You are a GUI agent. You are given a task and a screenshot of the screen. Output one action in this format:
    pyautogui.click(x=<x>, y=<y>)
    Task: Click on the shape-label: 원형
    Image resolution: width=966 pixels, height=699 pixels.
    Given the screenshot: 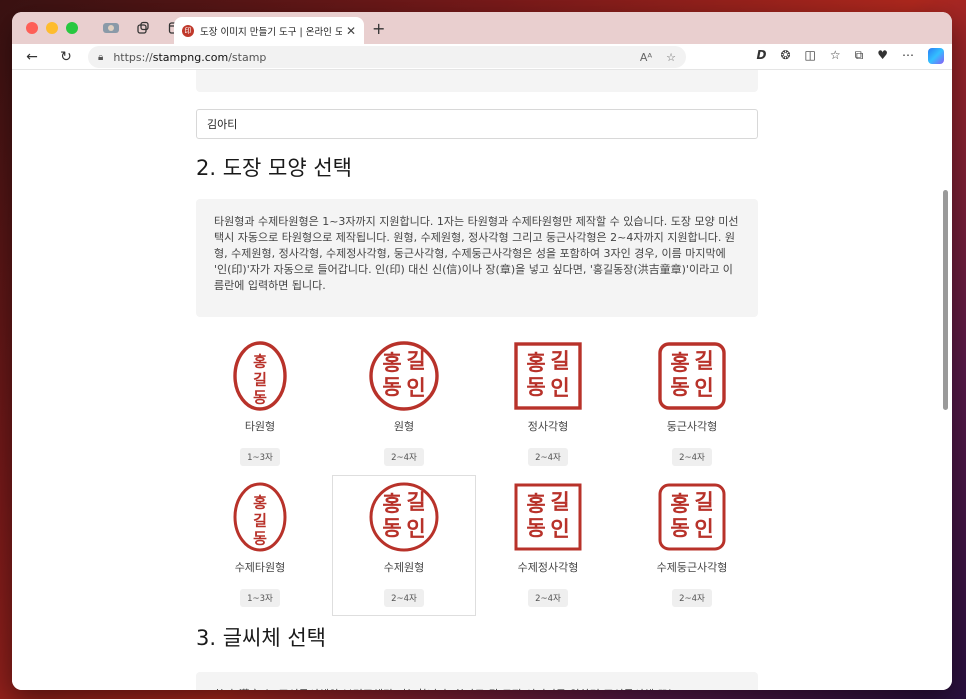 What is the action you would take?
    pyautogui.click(x=404, y=426)
    